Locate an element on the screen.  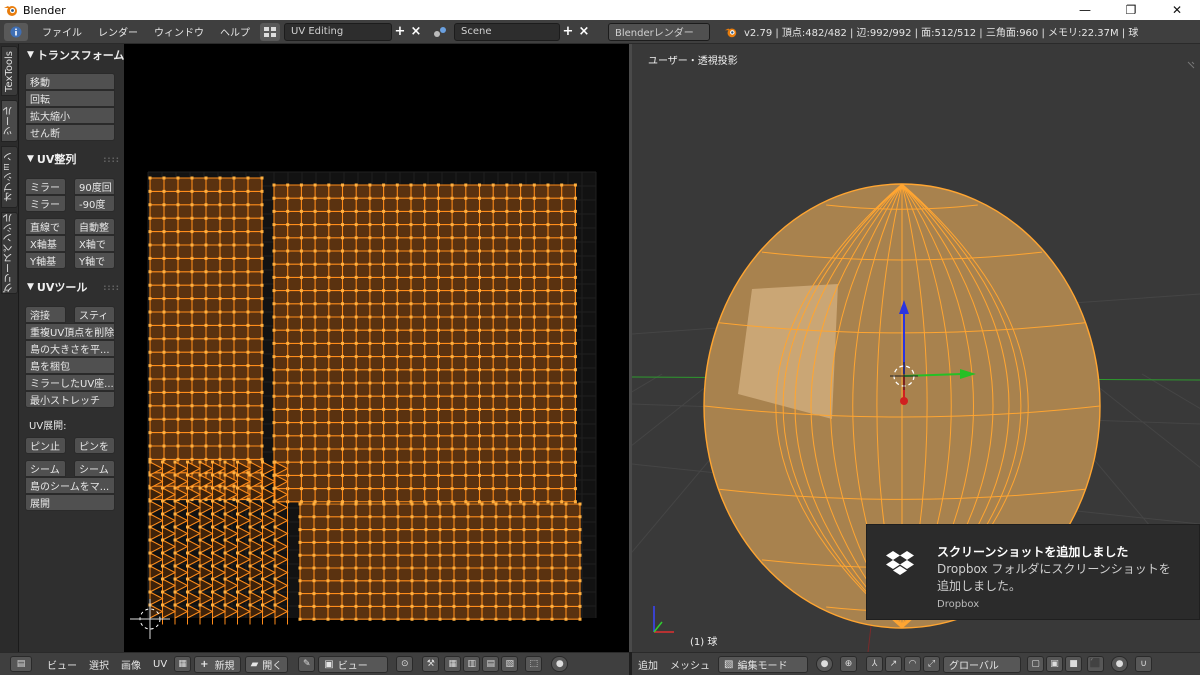
edge-select-mode-icon: ▥ is located at coordinates (472, 664).